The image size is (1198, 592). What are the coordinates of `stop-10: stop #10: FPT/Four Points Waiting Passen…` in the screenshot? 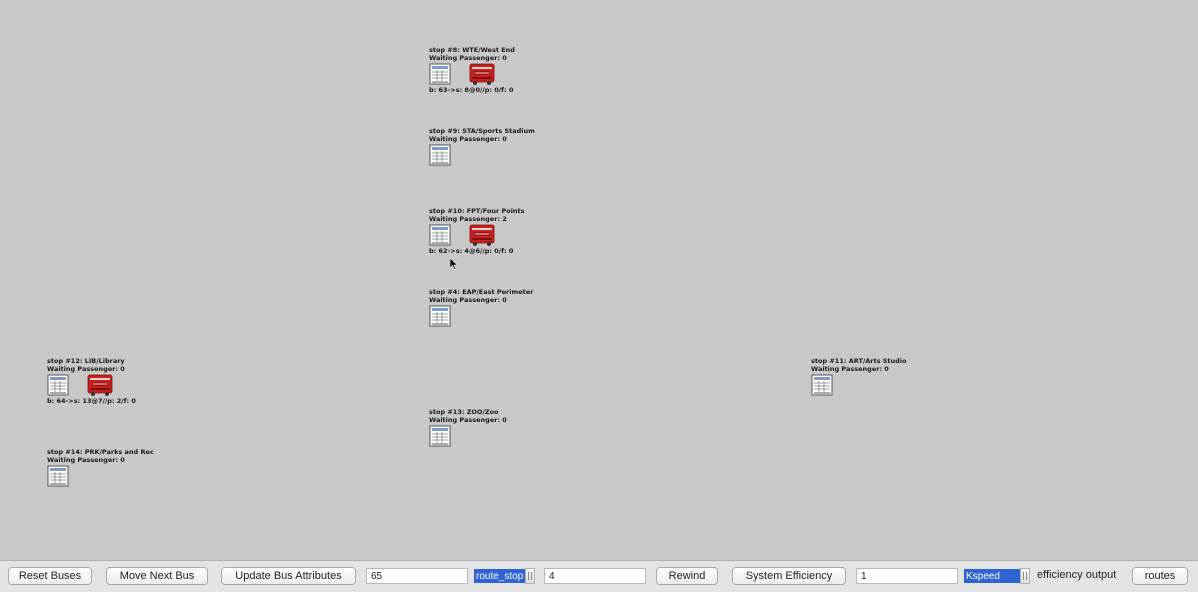 It's located at (529, 231).